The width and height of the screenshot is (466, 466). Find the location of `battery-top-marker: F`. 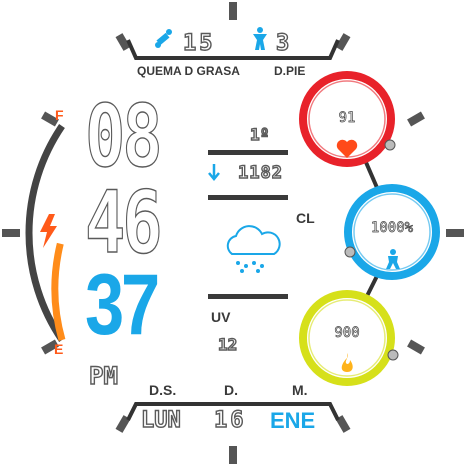

battery-top-marker: F is located at coordinates (59, 115).